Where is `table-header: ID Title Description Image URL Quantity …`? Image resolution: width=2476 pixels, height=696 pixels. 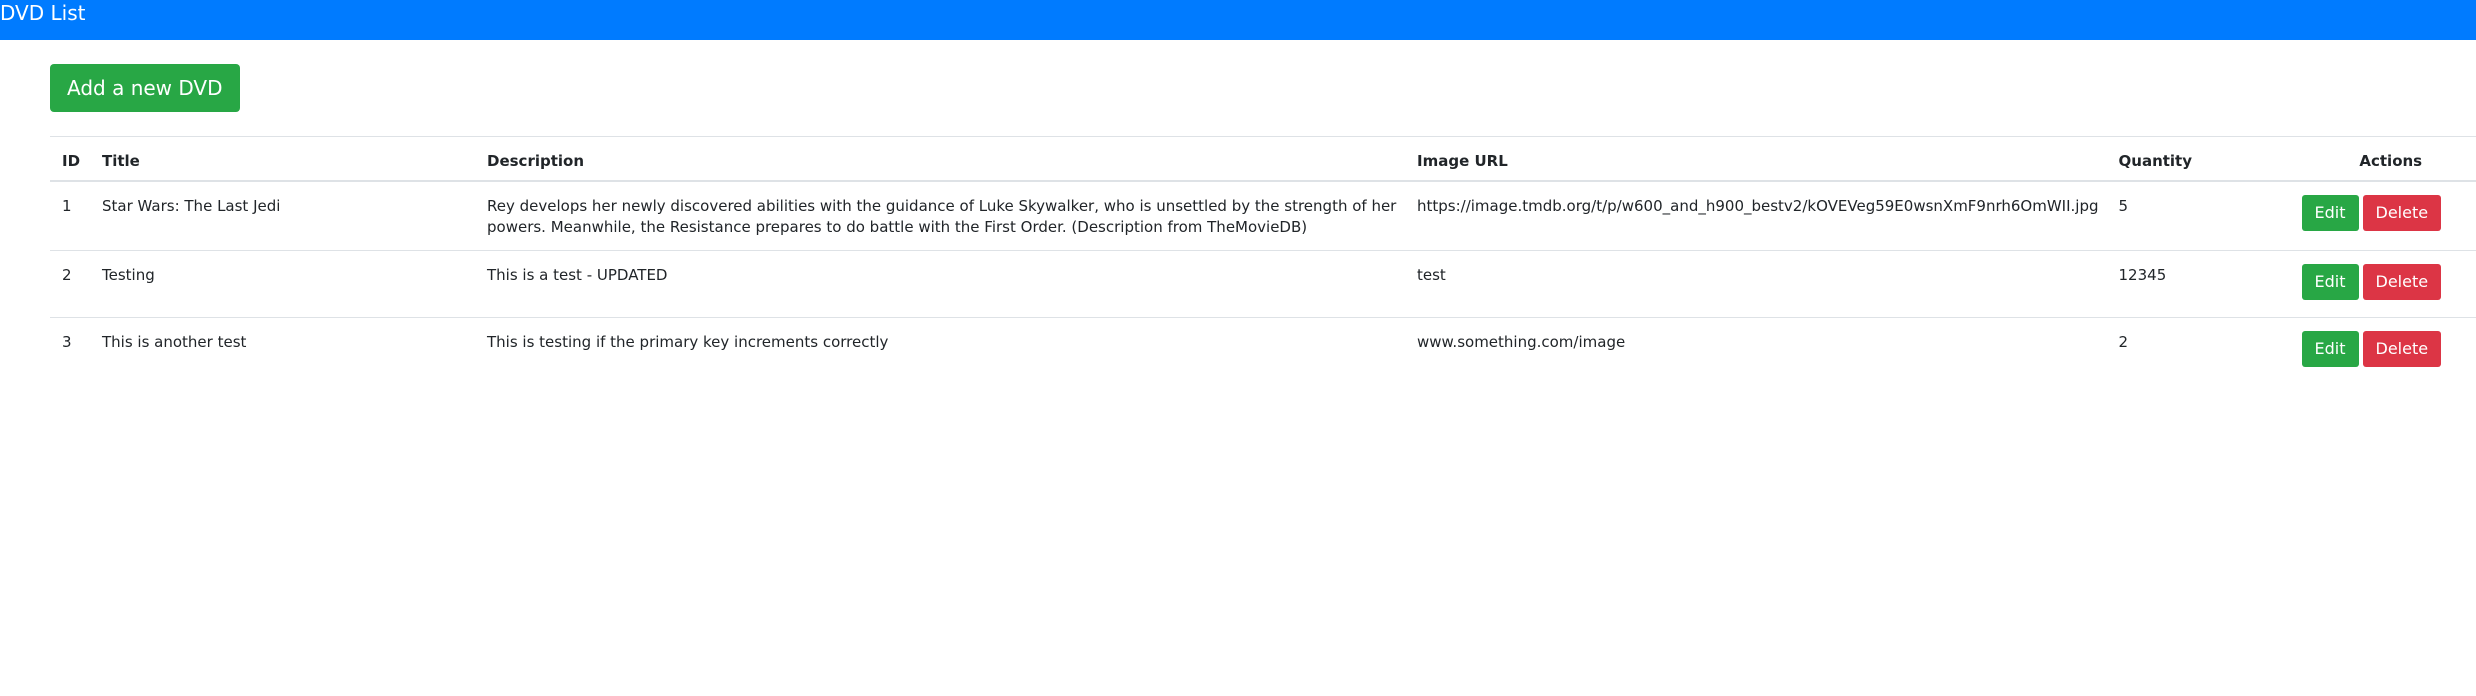 table-header: ID Title Description Image URL Quantity … is located at coordinates (1263, 159).